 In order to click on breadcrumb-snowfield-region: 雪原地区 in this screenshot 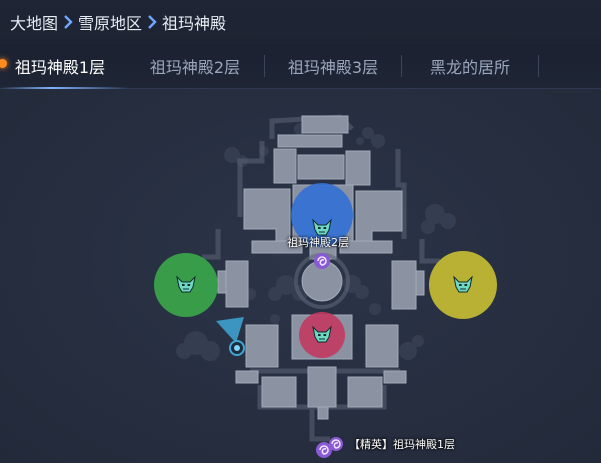, I will do `click(110, 22)`.